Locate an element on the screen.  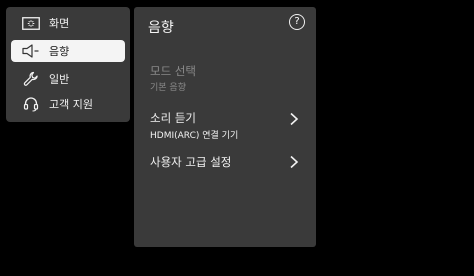
help-icon: ? is located at coordinates (297, 22).